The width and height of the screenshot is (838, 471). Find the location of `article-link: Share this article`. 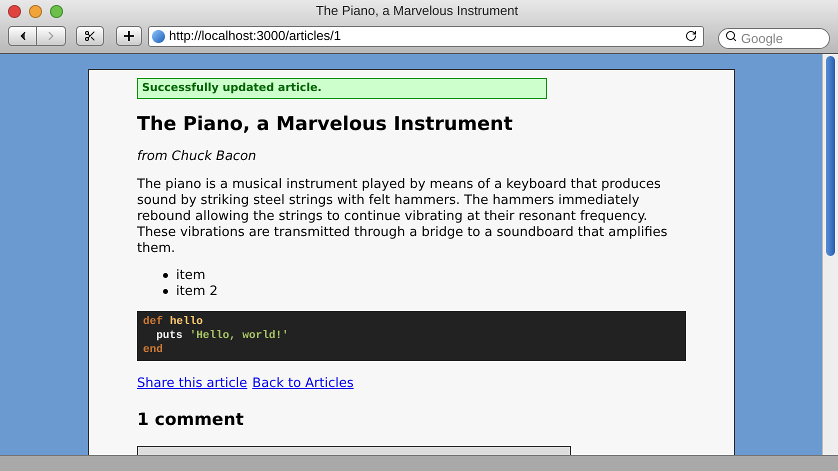

article-link: Share this article is located at coordinates (192, 383).